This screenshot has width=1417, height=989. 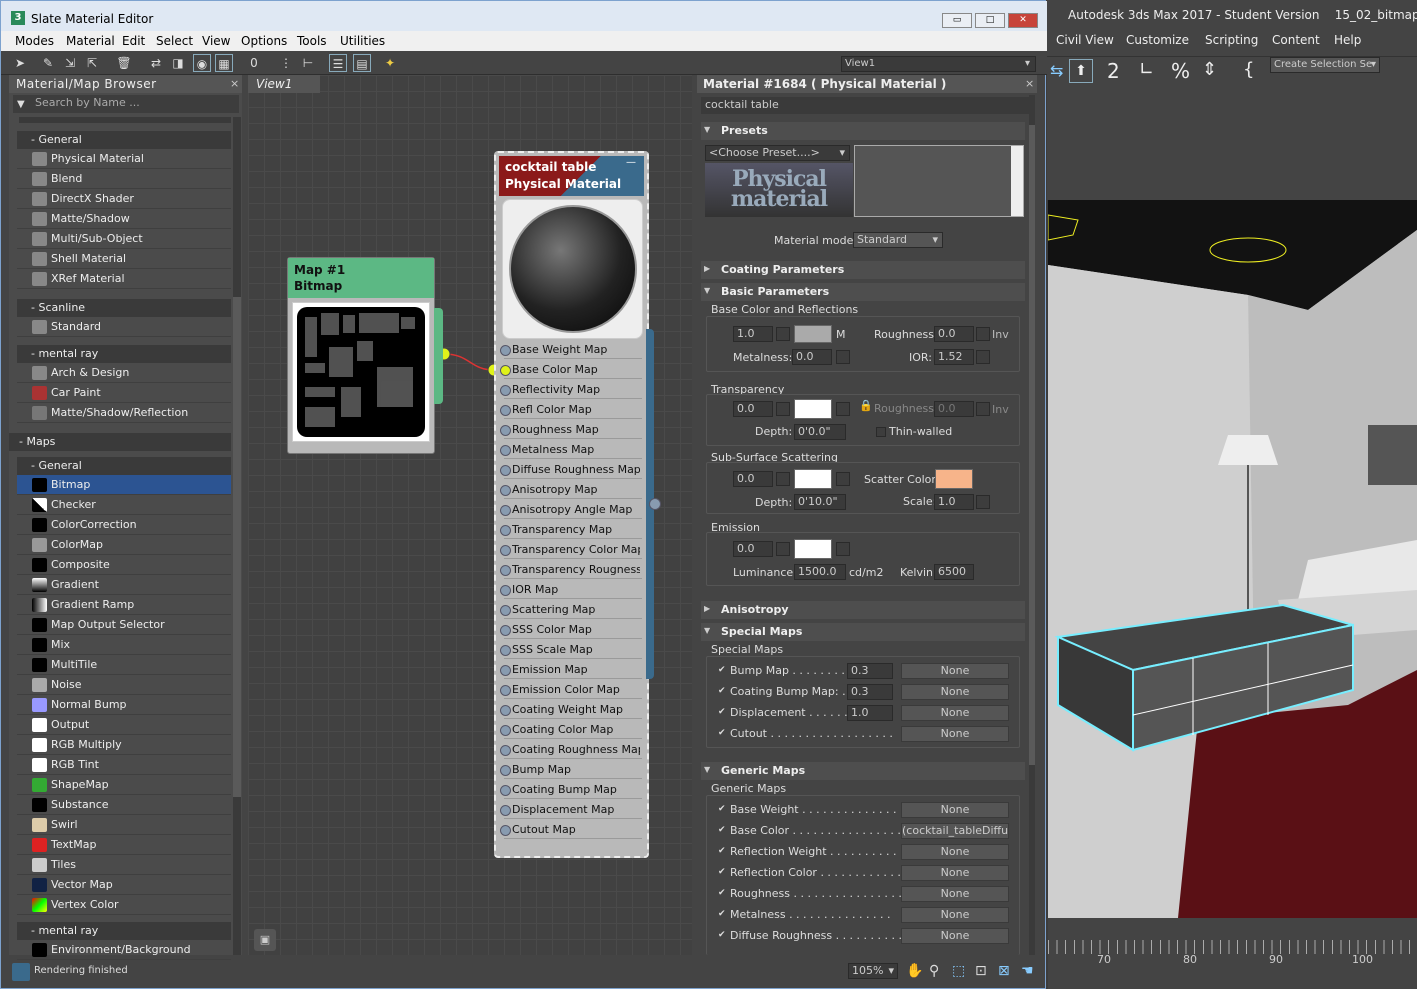 I want to click on sss-depth-spinner: 0'10.0", so click(x=820, y=502).